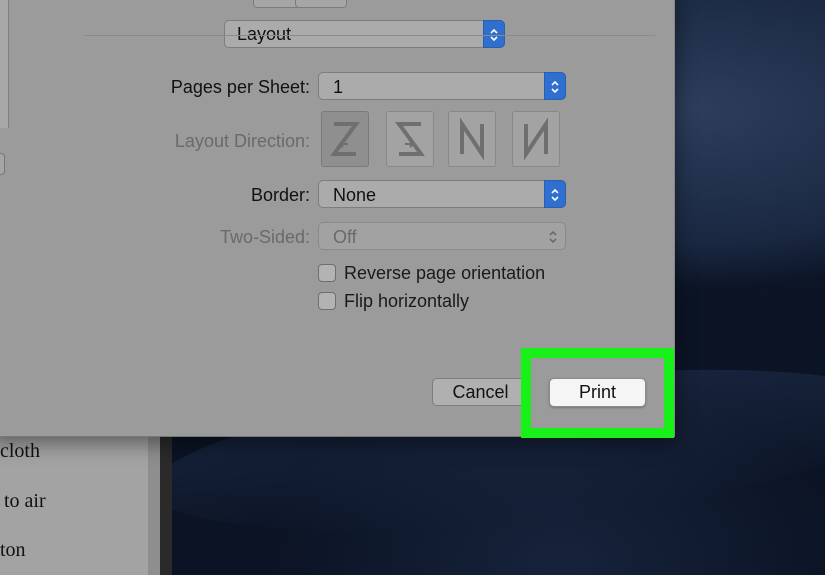  What do you see at coordinates (407, 301) in the screenshot?
I see `flip-horizontally-label: Flip horizontally` at bounding box center [407, 301].